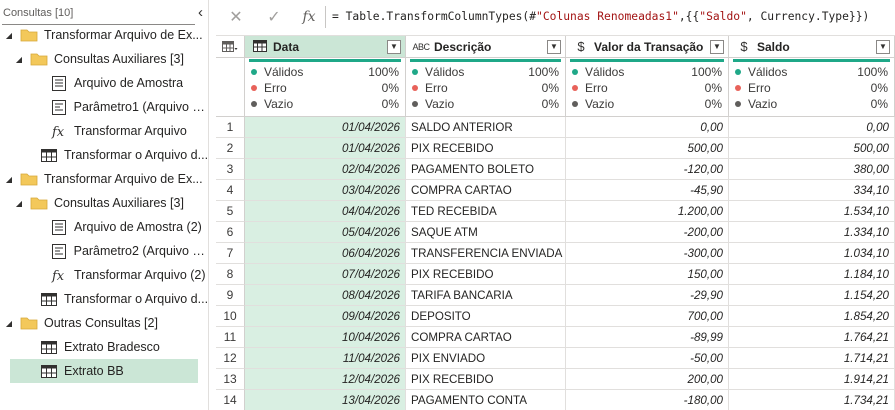  What do you see at coordinates (647, 358) in the screenshot?
I see `table-cell: -50,00` at bounding box center [647, 358].